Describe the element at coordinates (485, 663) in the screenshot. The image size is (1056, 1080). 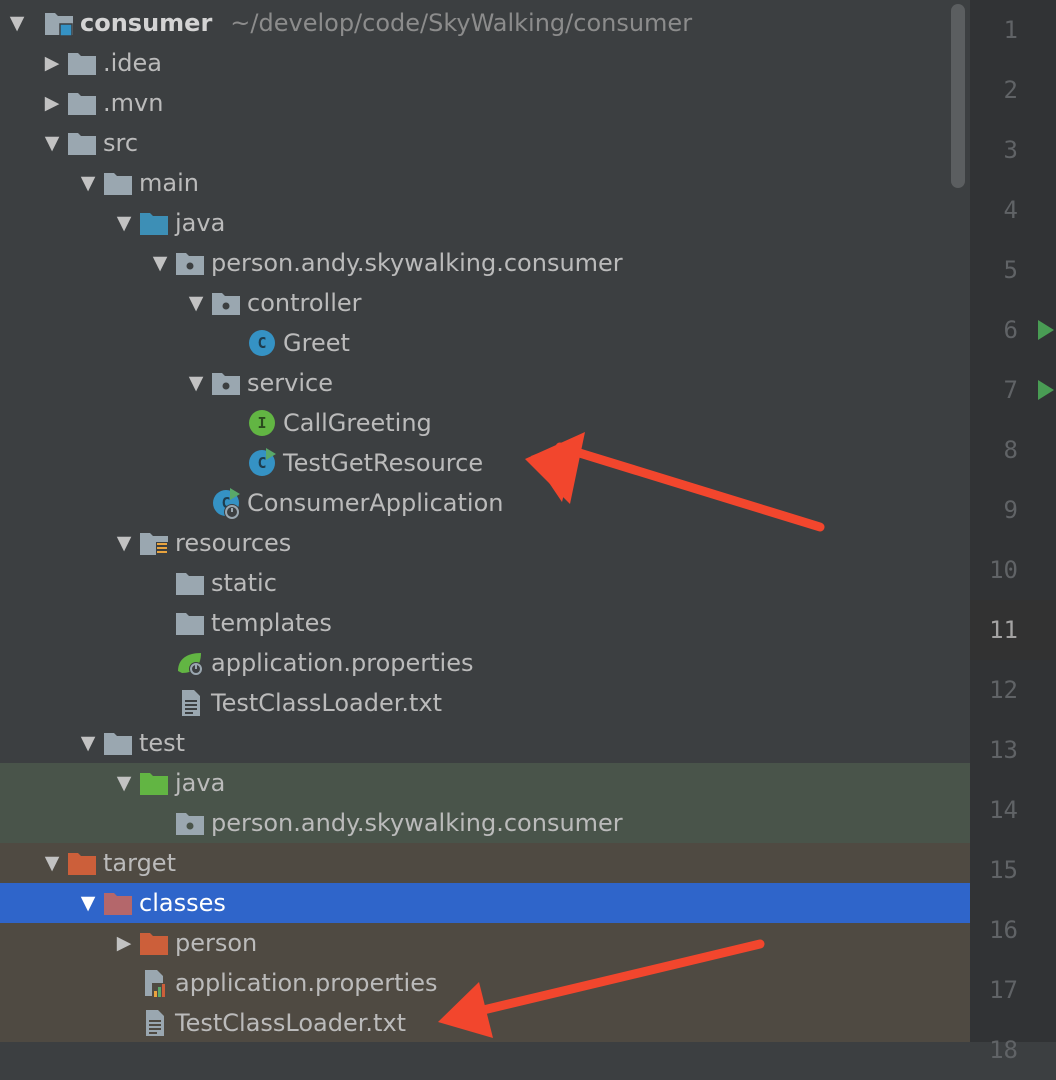
I see `tree-row-application-properties: application.properties` at that location.